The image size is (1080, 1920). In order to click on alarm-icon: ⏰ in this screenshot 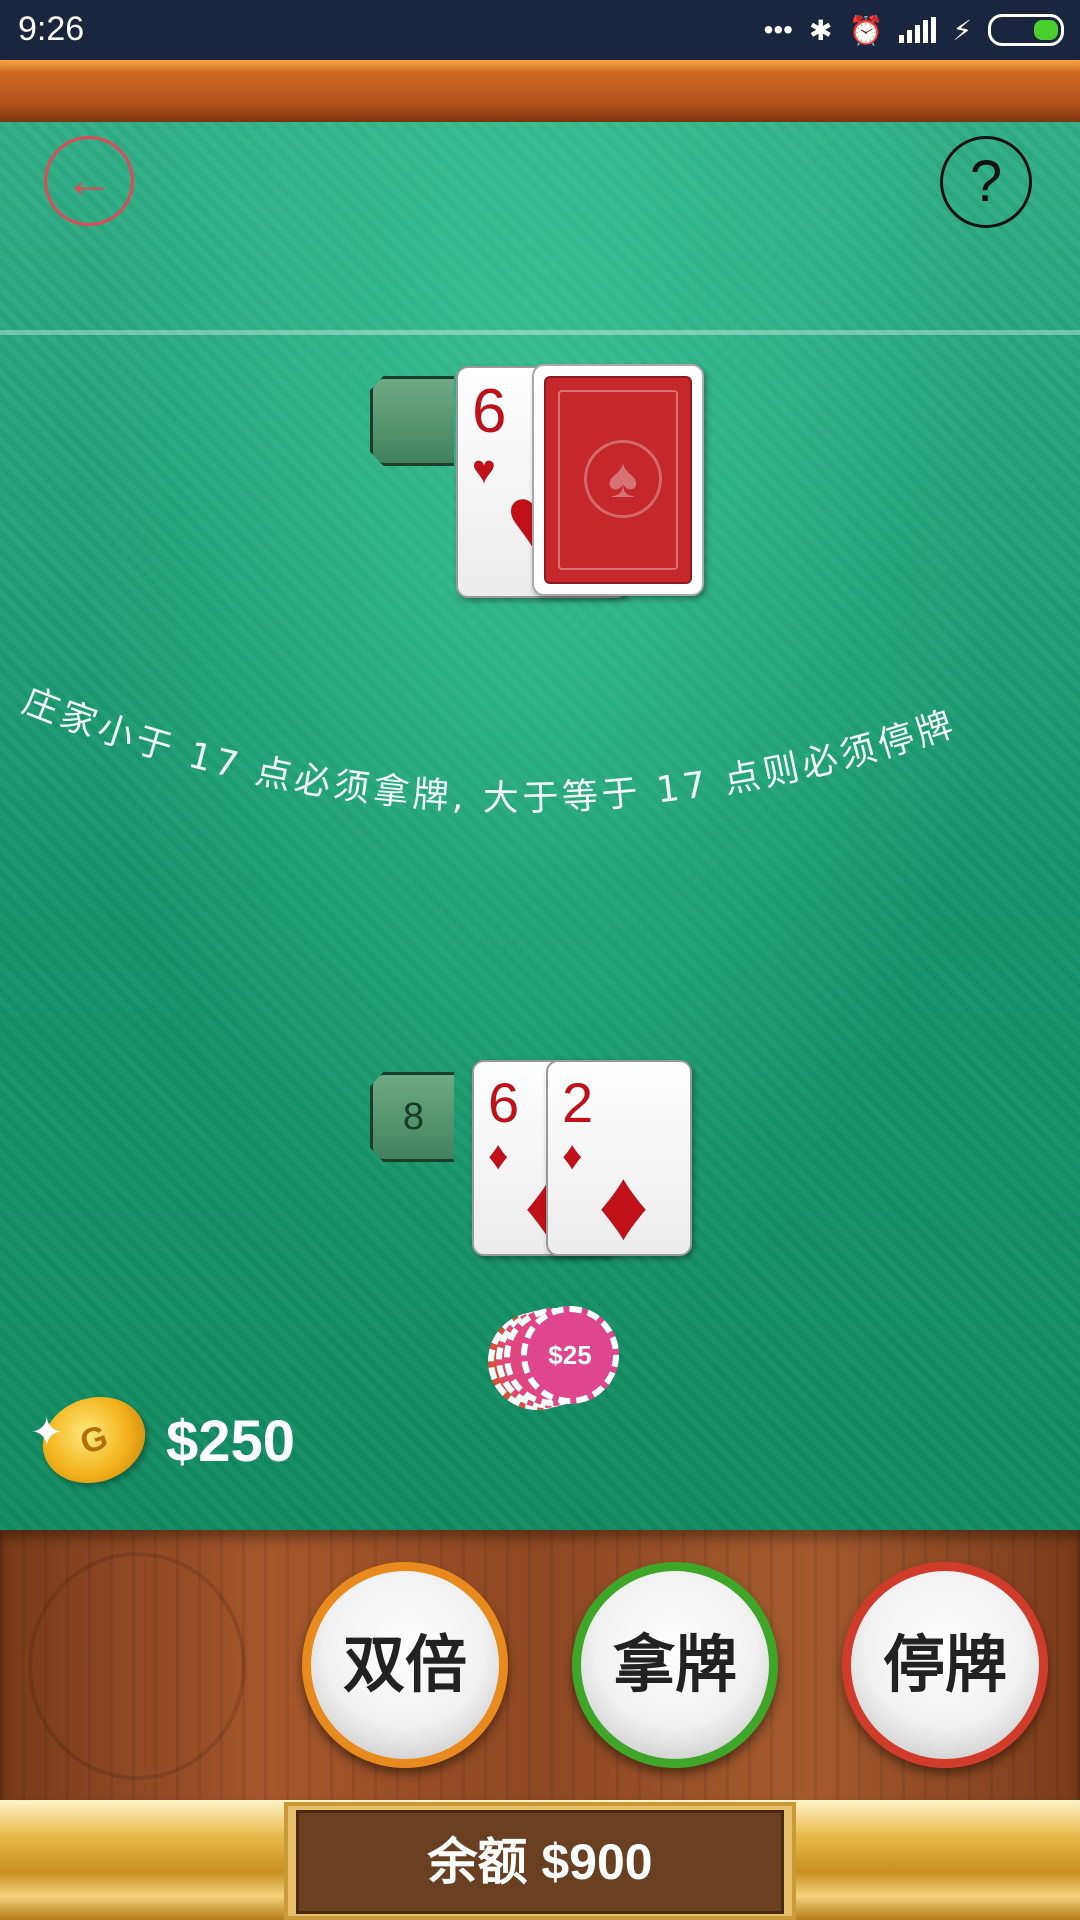, I will do `click(866, 30)`.